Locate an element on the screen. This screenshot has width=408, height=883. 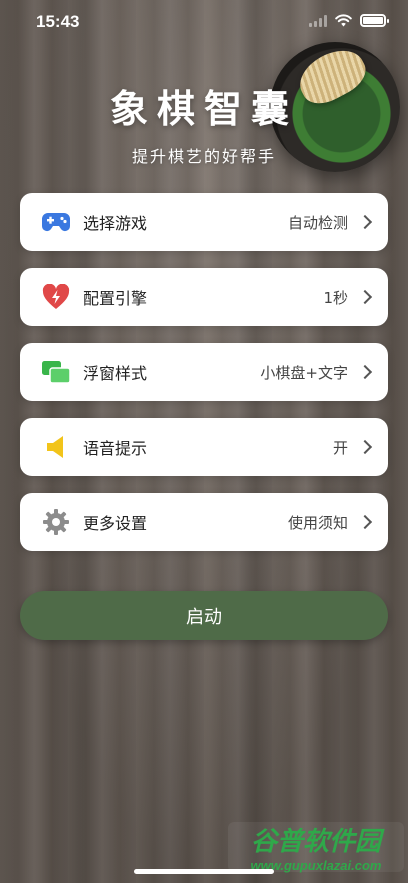
signal-icon is located at coordinates (318, 20).